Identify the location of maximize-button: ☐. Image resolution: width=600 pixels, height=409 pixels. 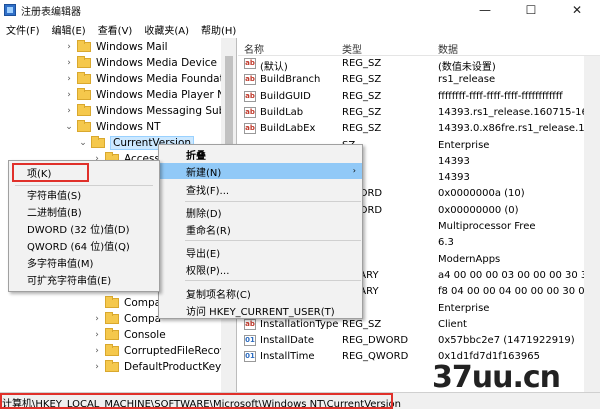
(531, 10).